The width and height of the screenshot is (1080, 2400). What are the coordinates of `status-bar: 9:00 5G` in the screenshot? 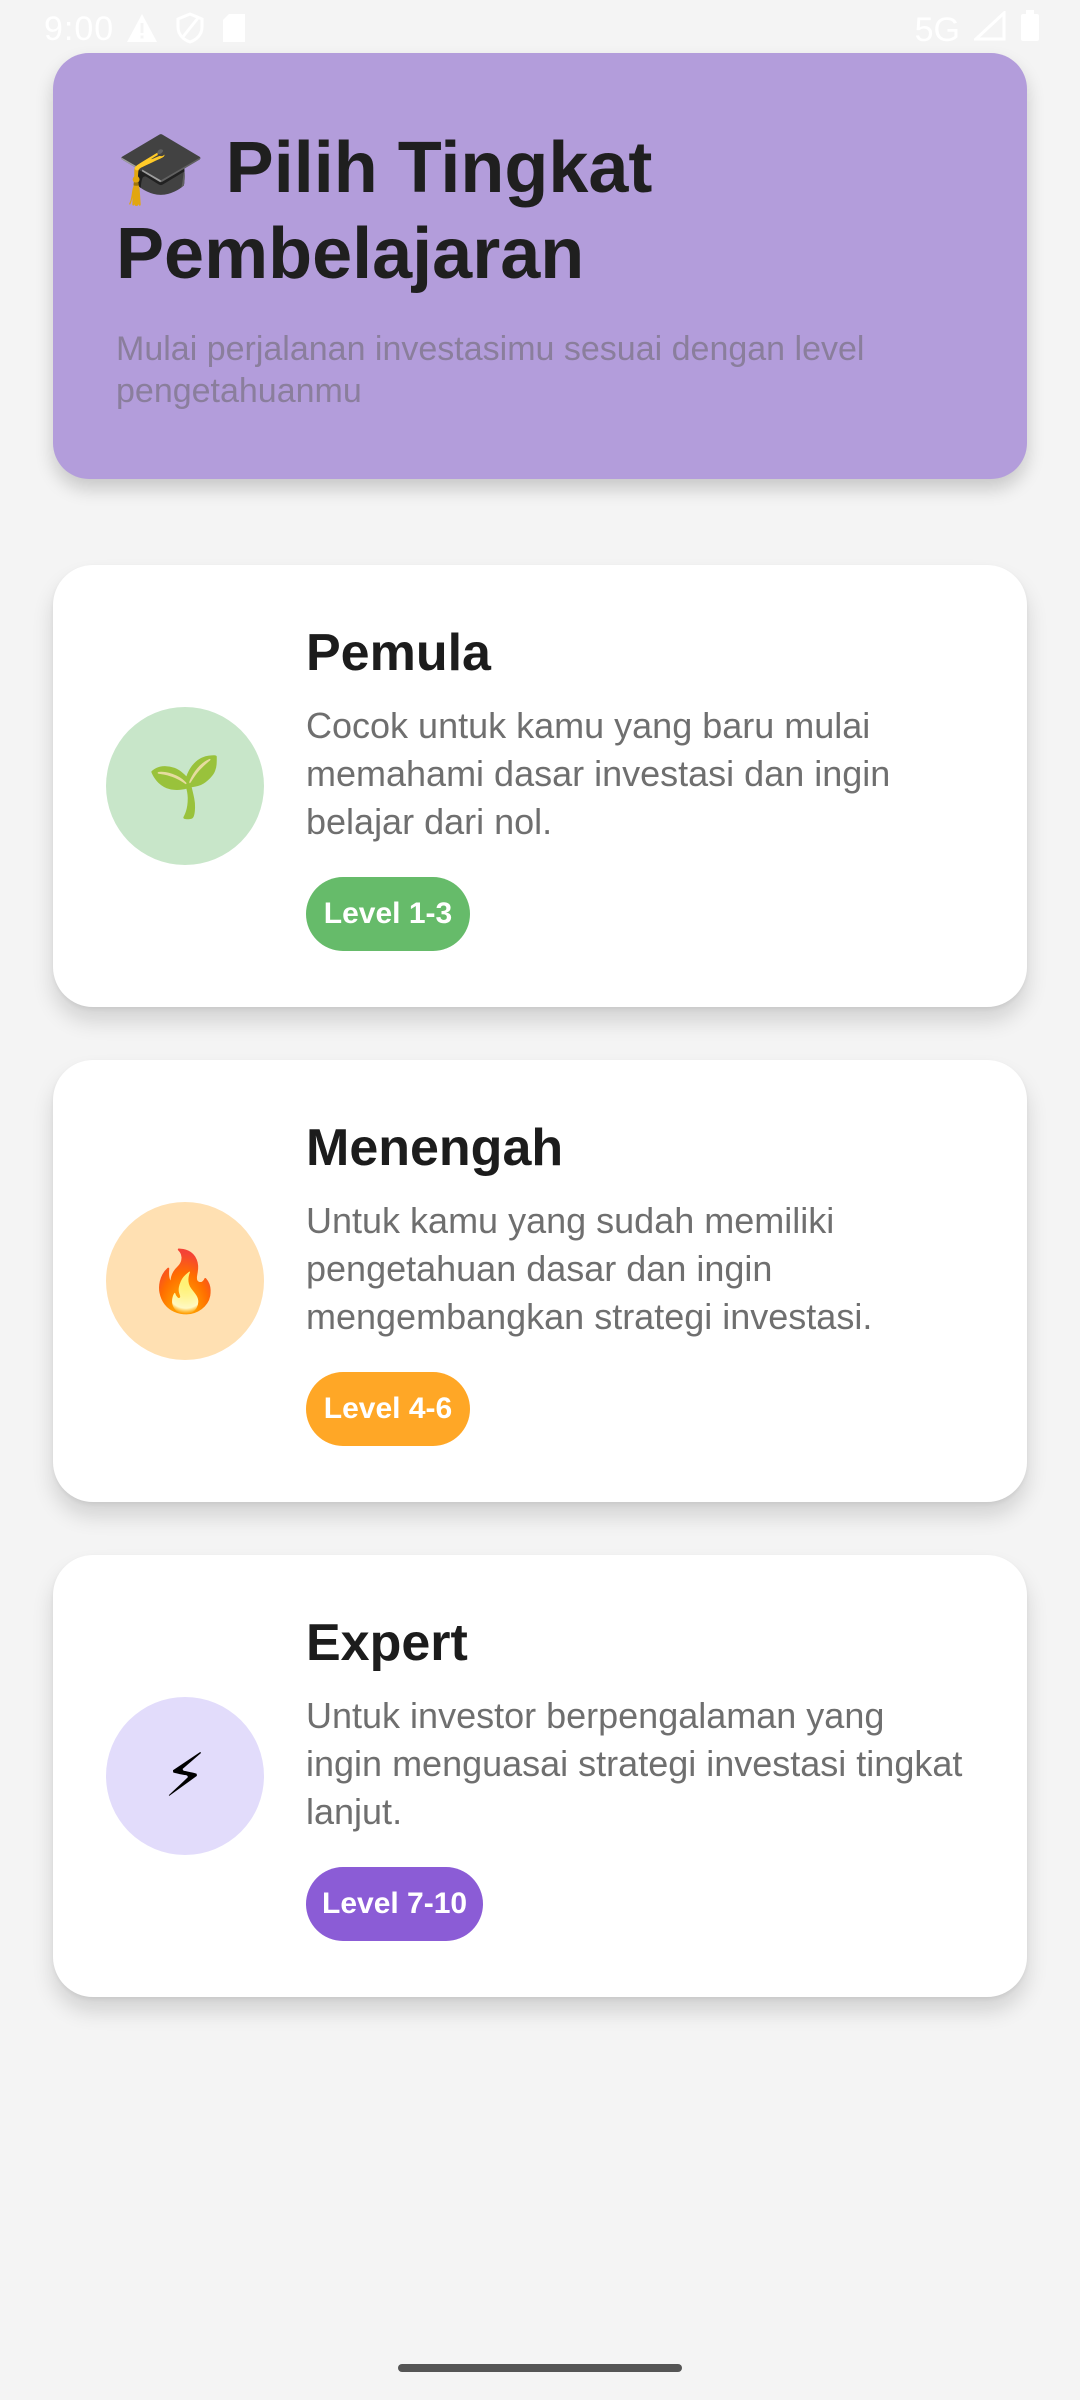 It's located at (540, 30).